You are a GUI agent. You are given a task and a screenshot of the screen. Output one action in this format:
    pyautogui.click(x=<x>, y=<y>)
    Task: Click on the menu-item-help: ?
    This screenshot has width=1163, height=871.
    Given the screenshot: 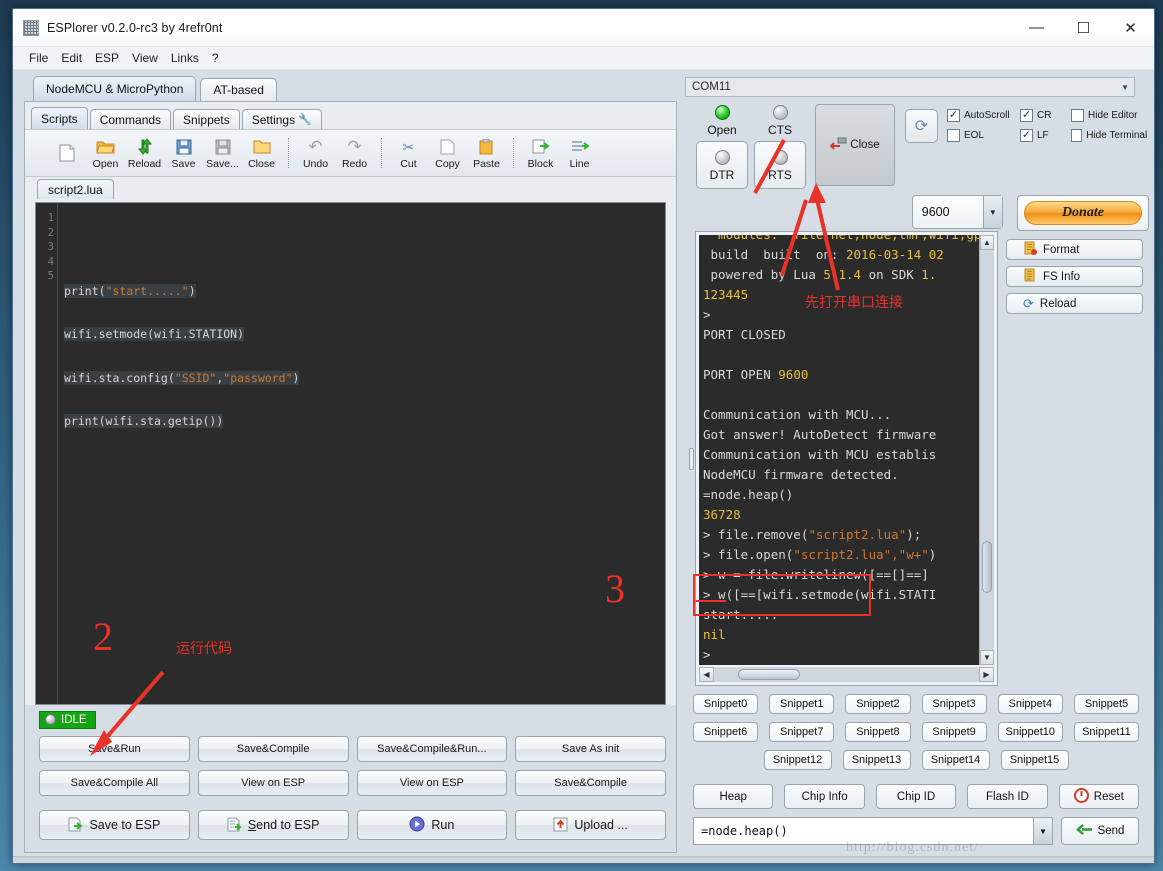 What is the action you would take?
    pyautogui.click(x=215, y=58)
    